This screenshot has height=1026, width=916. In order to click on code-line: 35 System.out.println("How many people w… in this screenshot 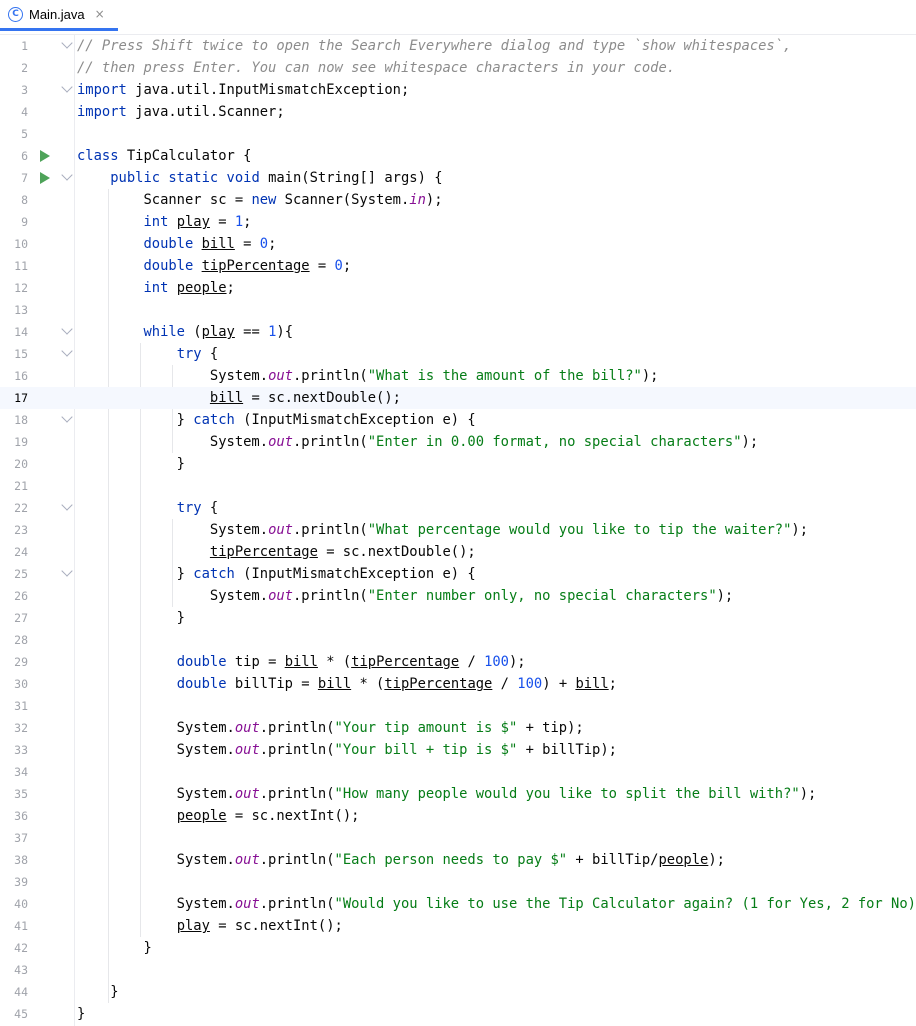, I will do `click(458, 794)`.